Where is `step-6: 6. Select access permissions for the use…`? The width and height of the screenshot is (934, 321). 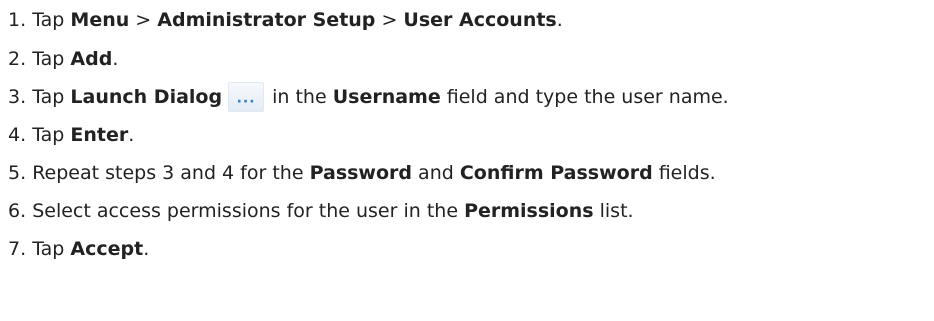 step-6: 6. Select access permissions for the use… is located at coordinates (471, 211).